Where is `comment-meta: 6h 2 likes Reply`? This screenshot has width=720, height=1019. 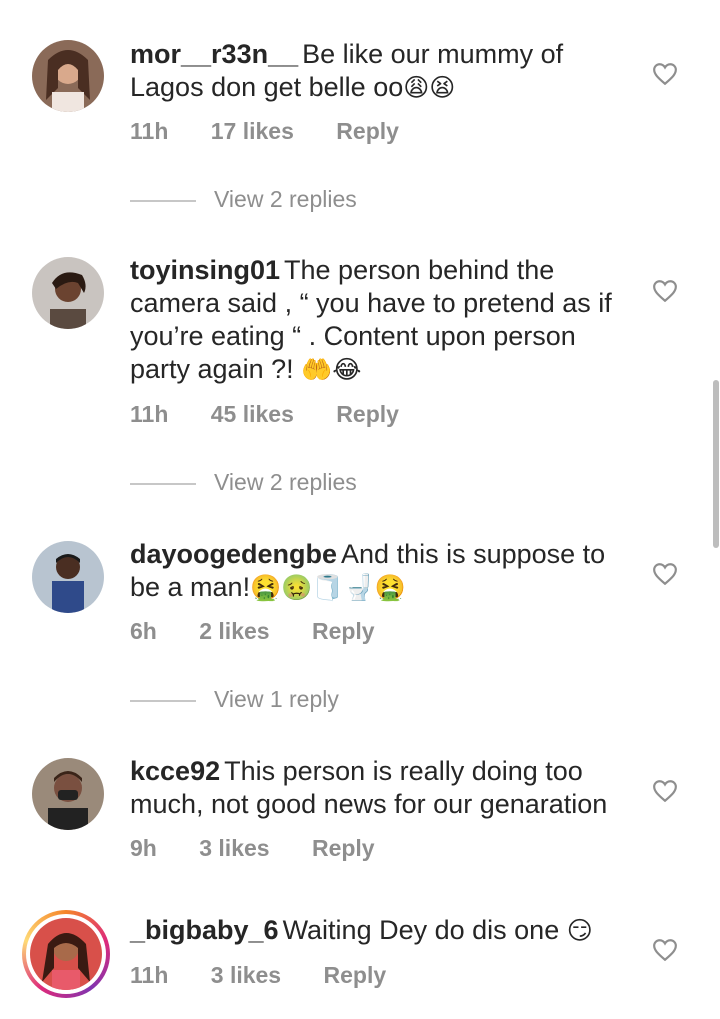 comment-meta: 6h 2 likes Reply is located at coordinates (270, 631).